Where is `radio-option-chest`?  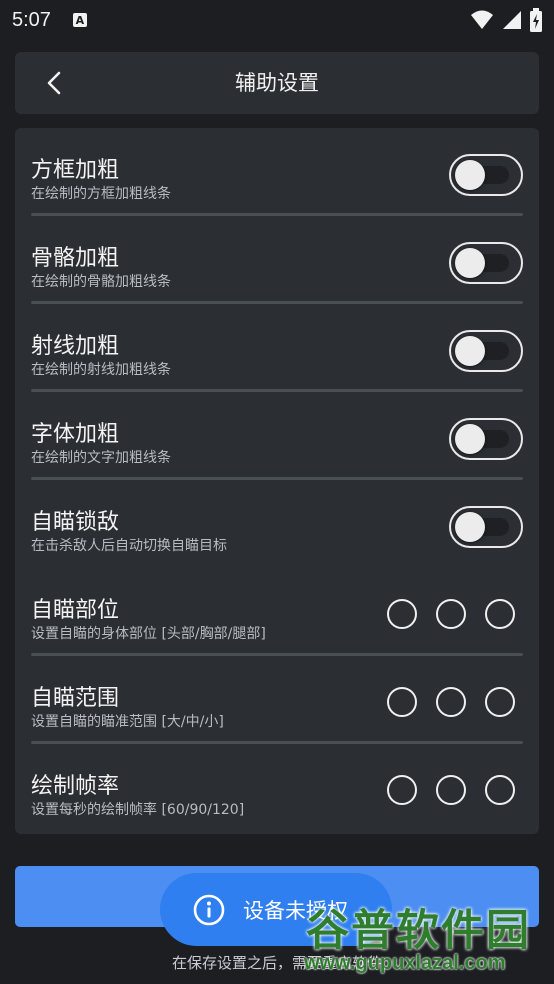
radio-option-chest is located at coordinates (451, 614).